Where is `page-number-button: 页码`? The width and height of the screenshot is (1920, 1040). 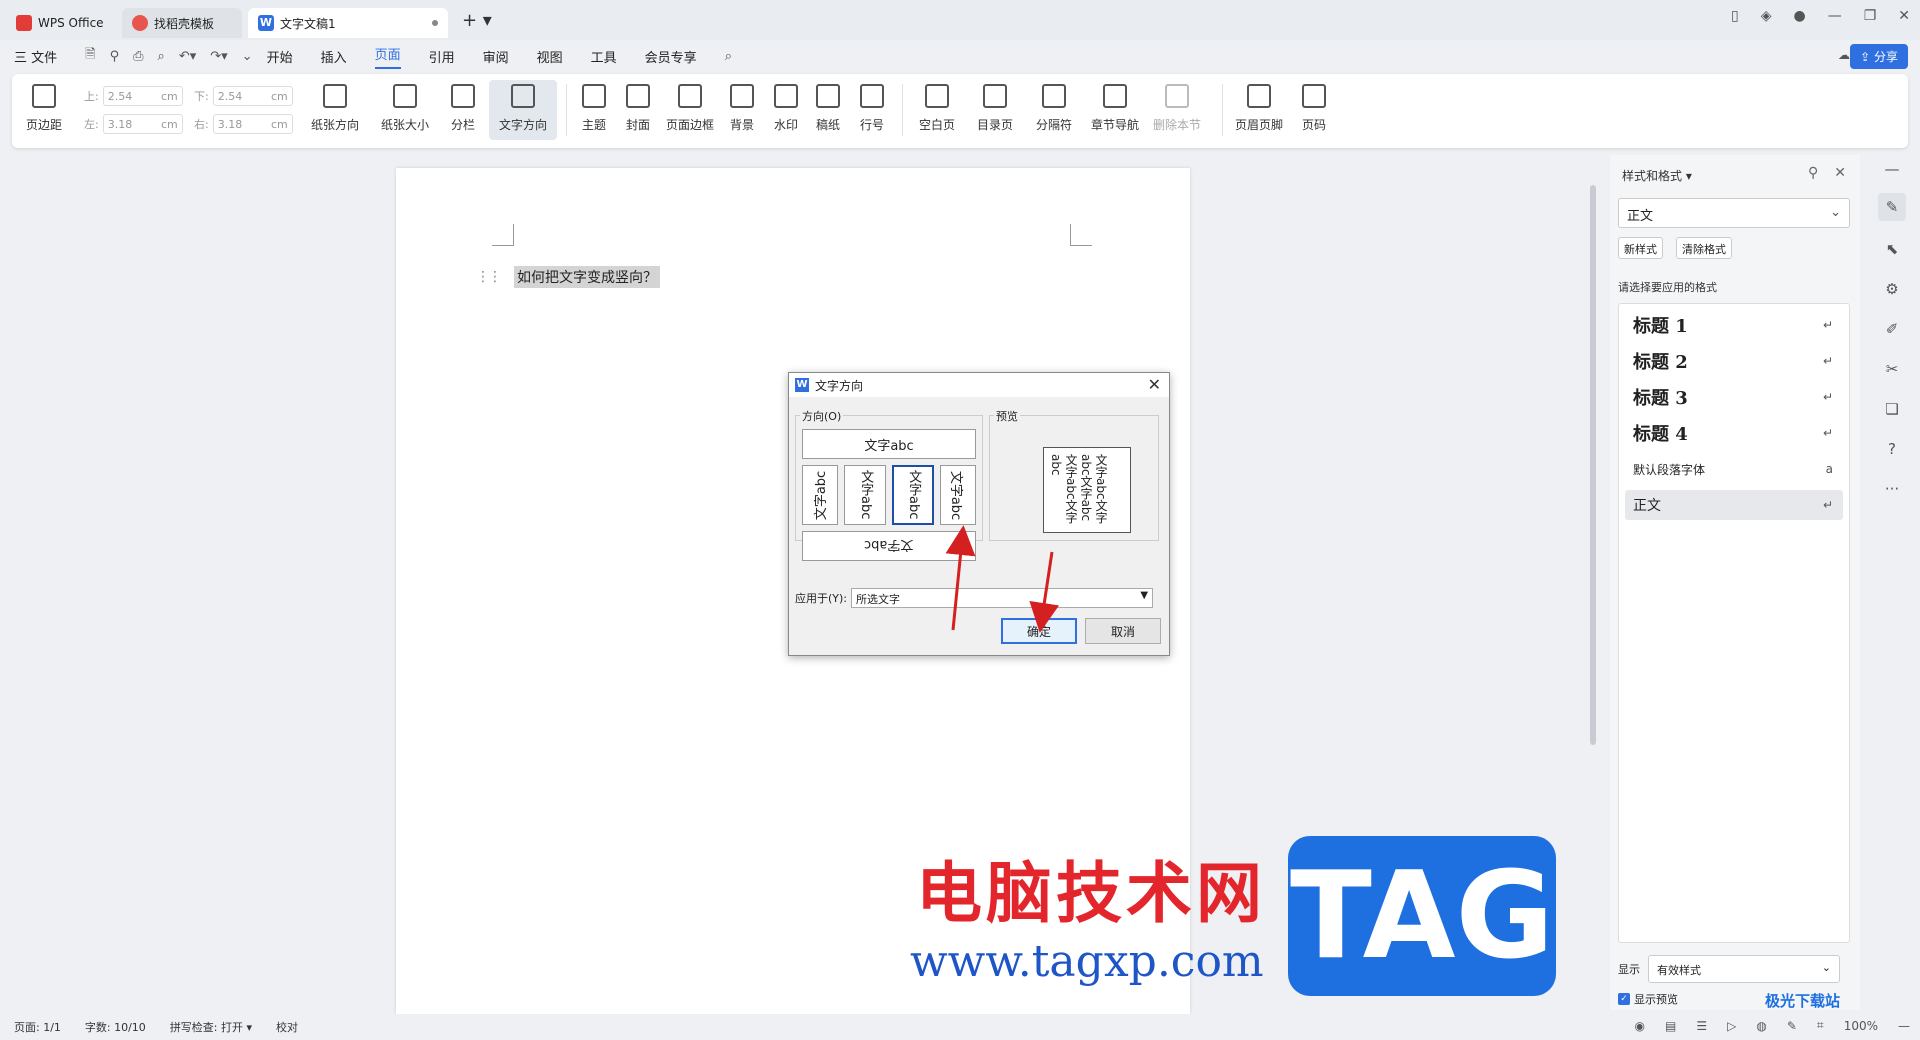 page-number-button: 页码 is located at coordinates (1314, 110).